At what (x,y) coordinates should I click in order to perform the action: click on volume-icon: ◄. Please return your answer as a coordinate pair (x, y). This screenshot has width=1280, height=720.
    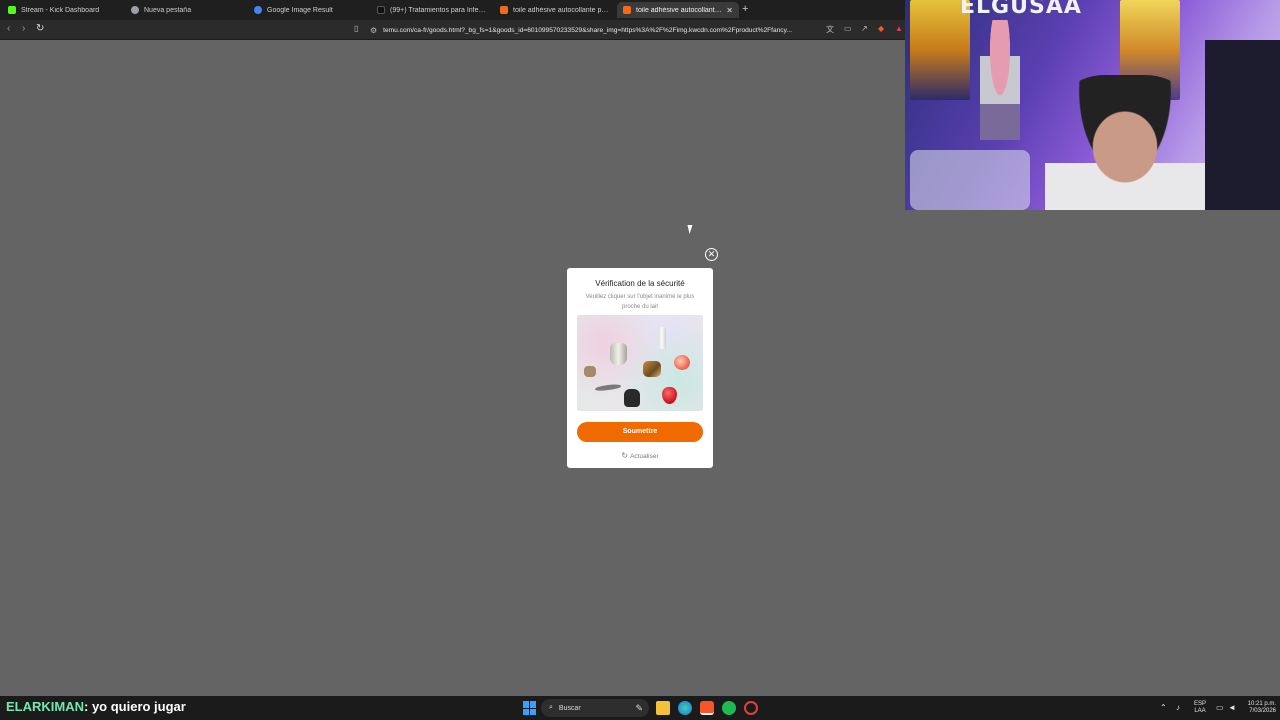
    Looking at the image, I should click on (1232, 707).